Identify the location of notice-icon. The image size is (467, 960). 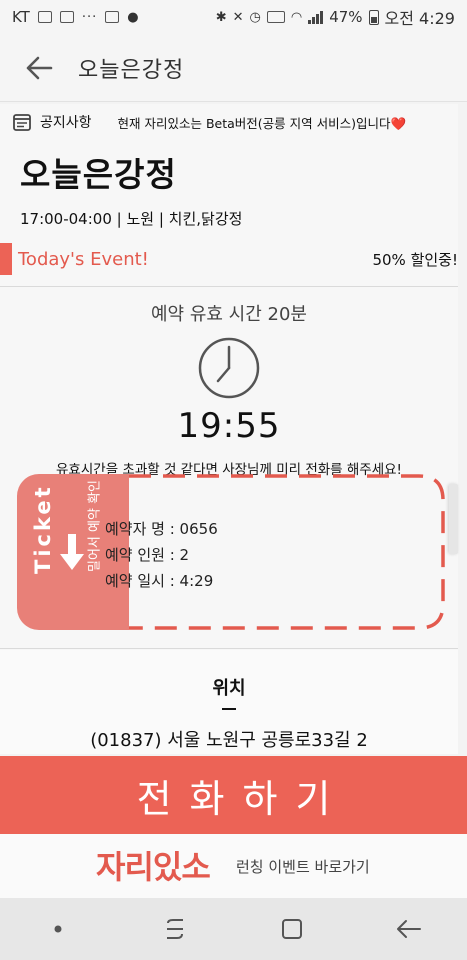
(22, 122).